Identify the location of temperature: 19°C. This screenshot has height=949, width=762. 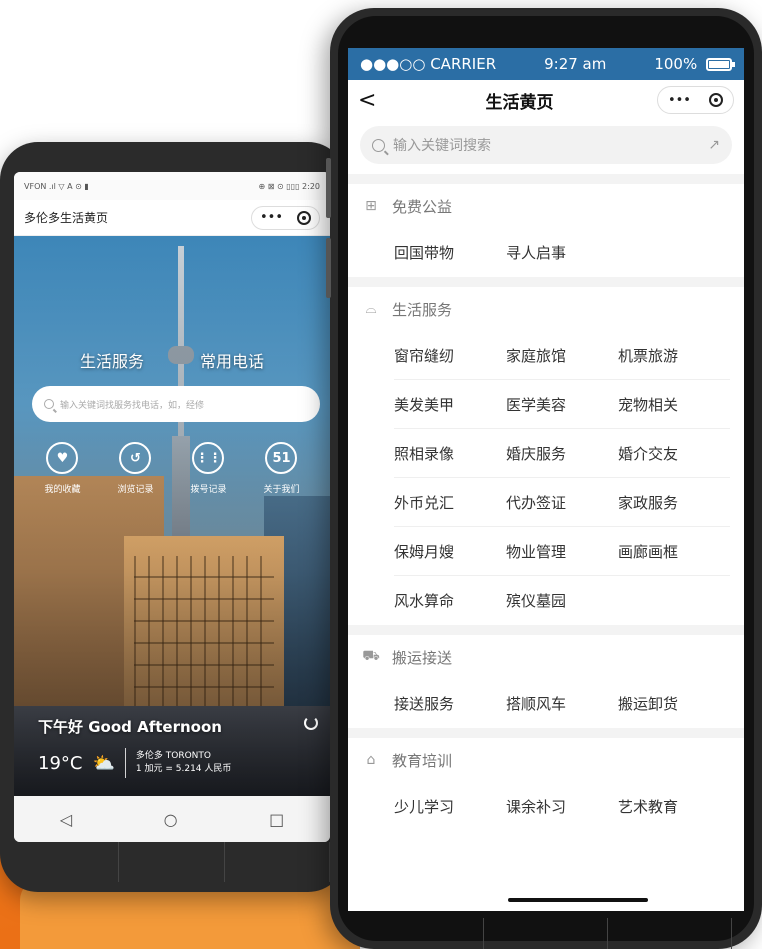
(60, 763).